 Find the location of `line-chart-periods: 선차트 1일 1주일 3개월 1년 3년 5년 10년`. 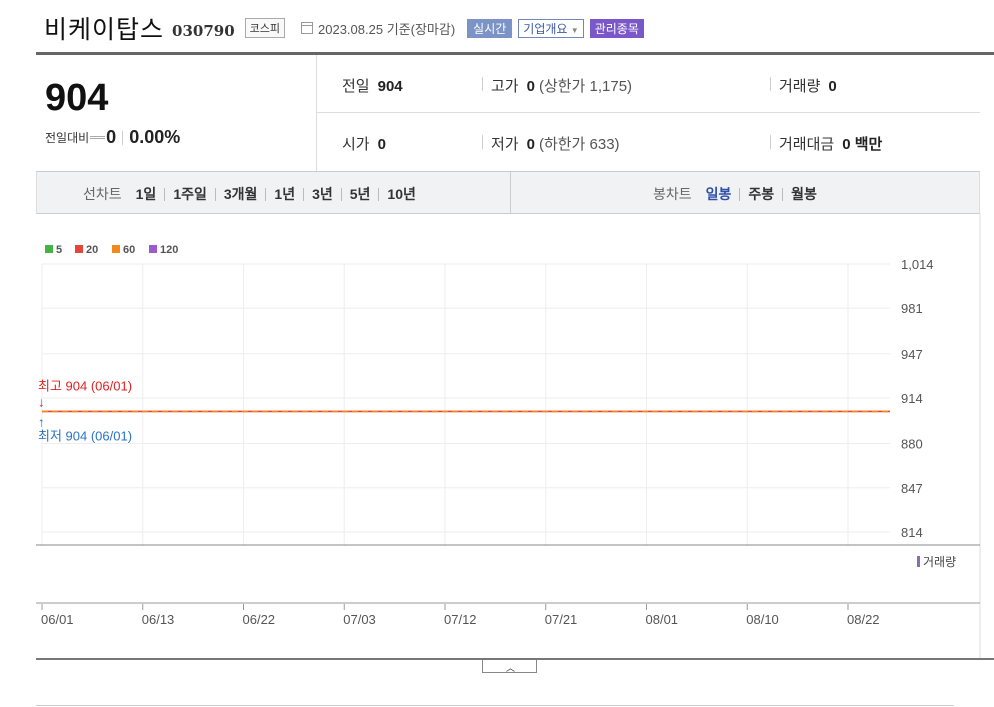

line-chart-periods: 선차트 1일 1주일 3개월 1년 3년 5년 10년 is located at coordinates (249, 194).